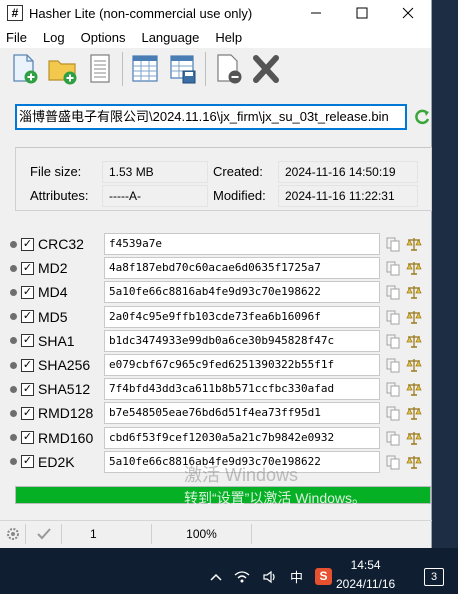 The image size is (458, 594). What do you see at coordinates (16, 37) in the screenshot?
I see `menu-file: File` at bounding box center [16, 37].